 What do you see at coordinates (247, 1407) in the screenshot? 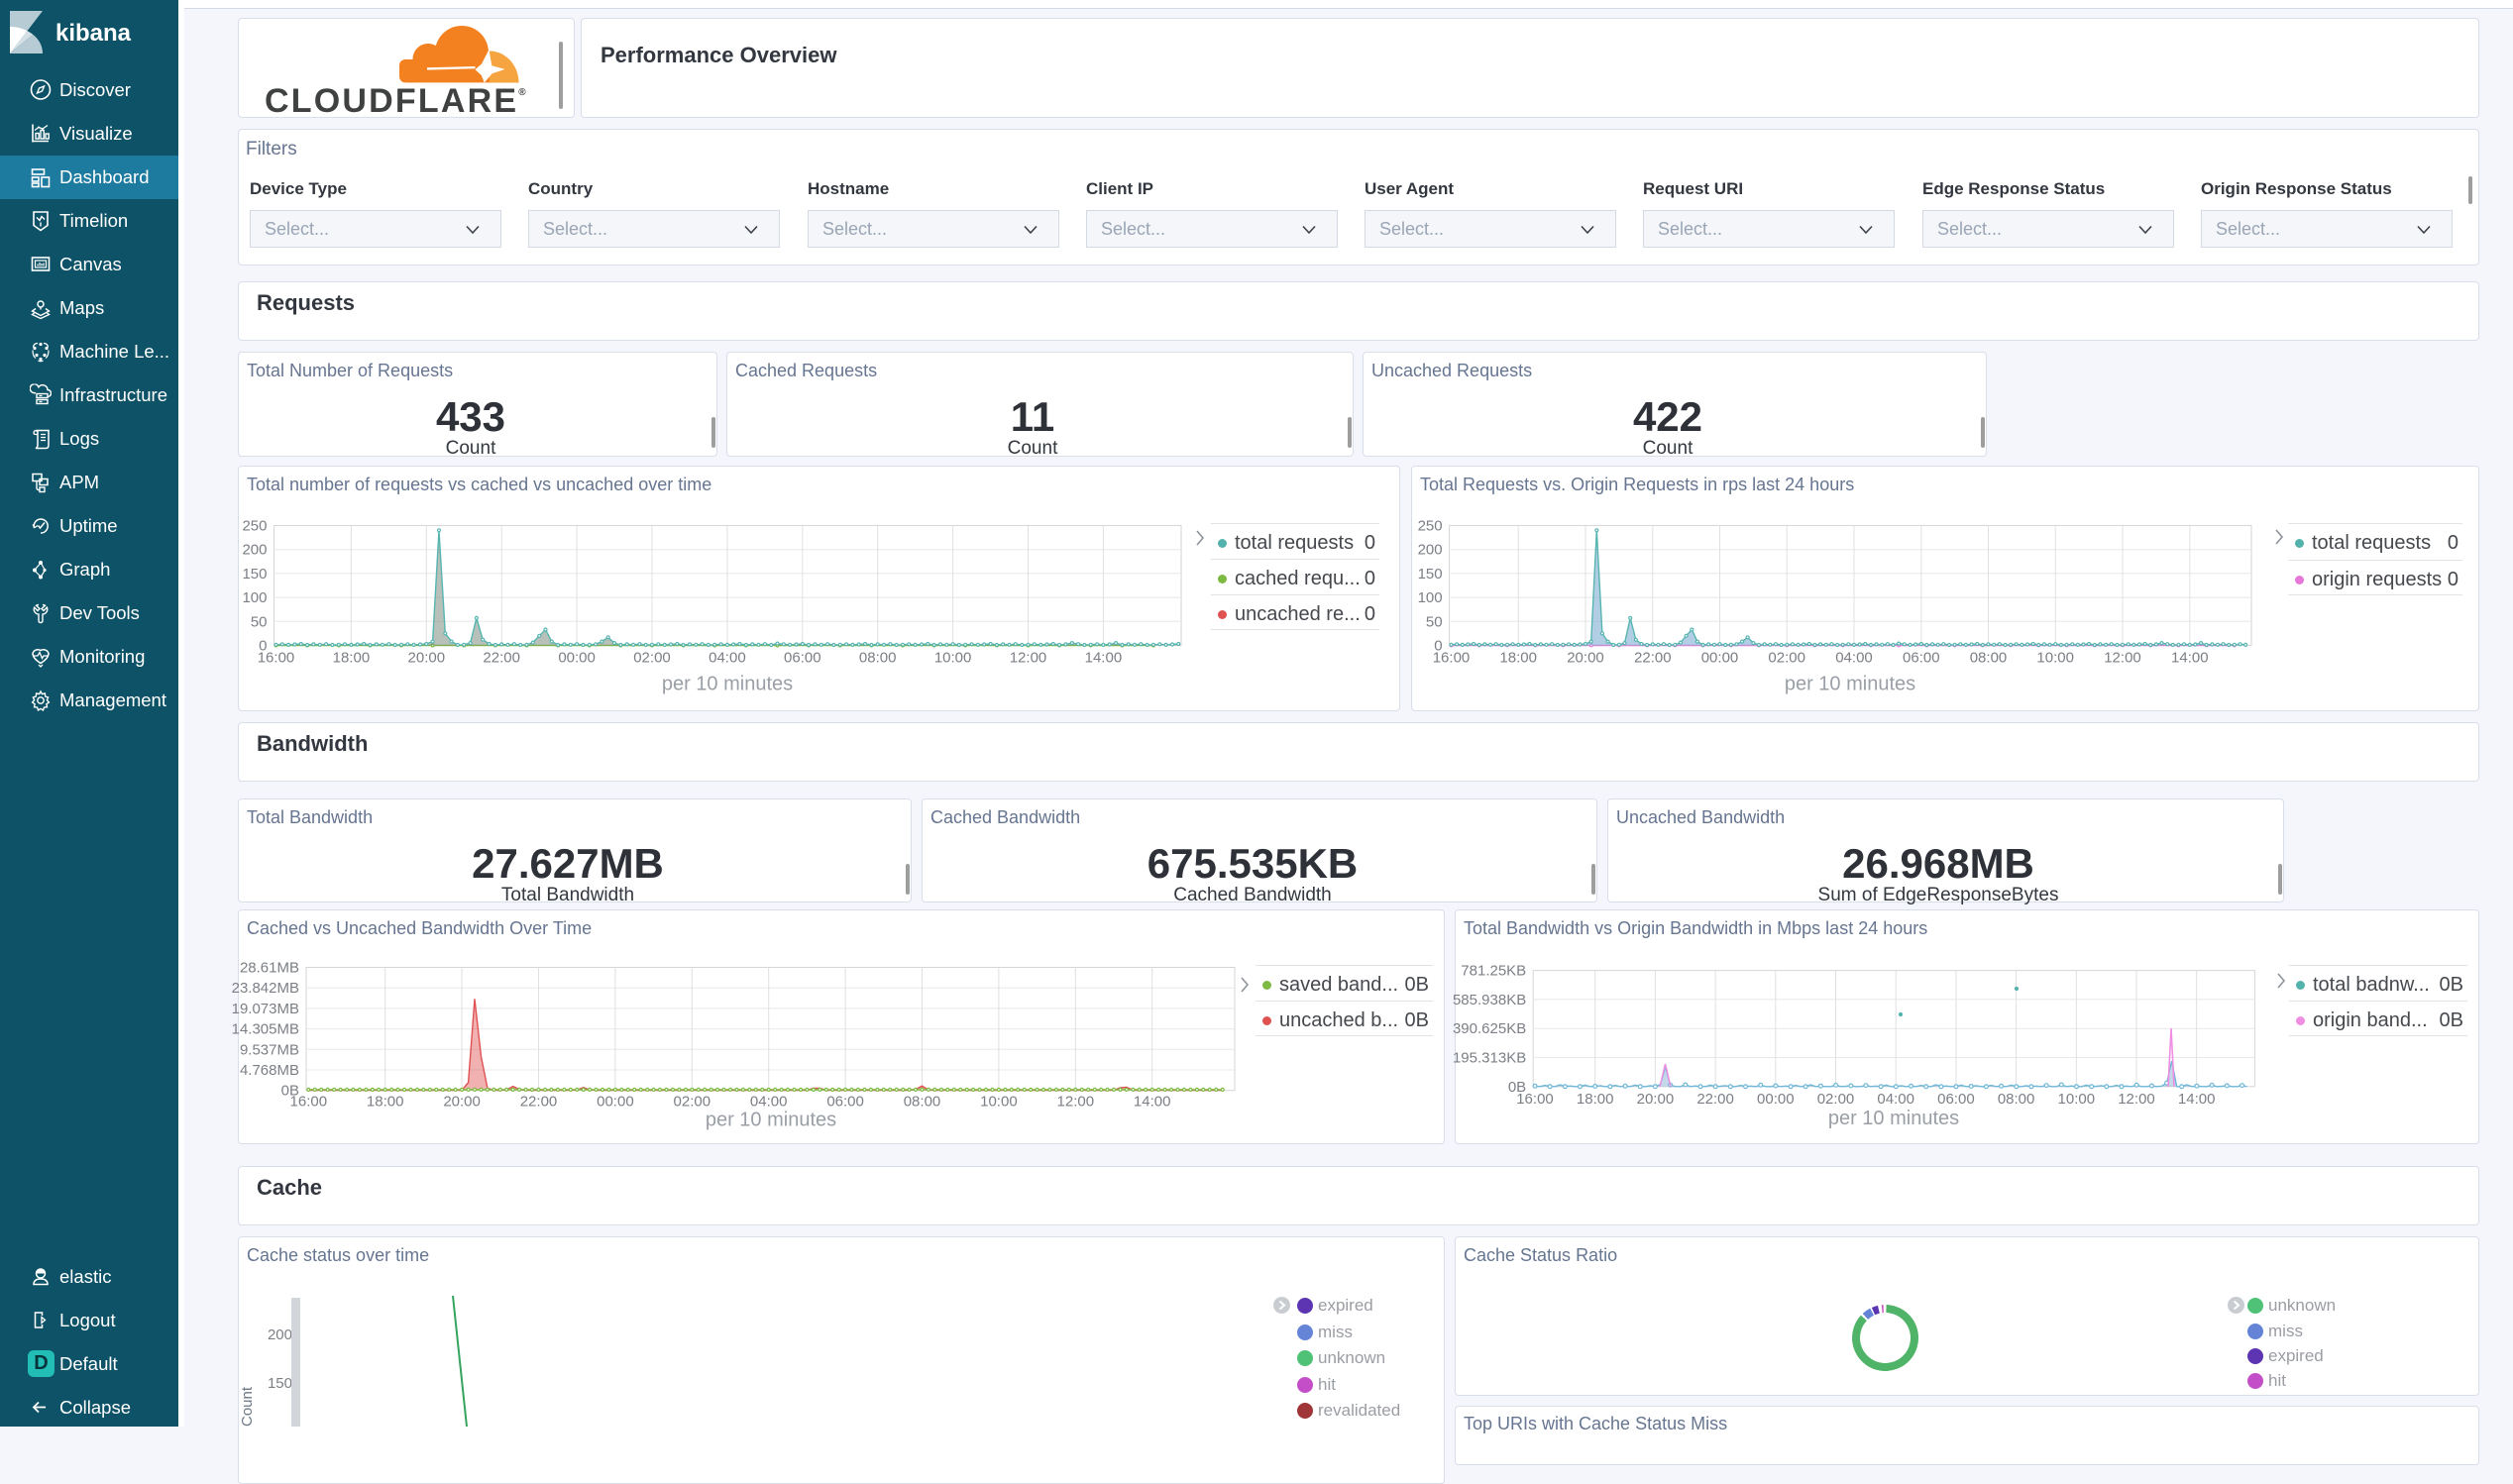
I see `svg-text: Count` at bounding box center [247, 1407].